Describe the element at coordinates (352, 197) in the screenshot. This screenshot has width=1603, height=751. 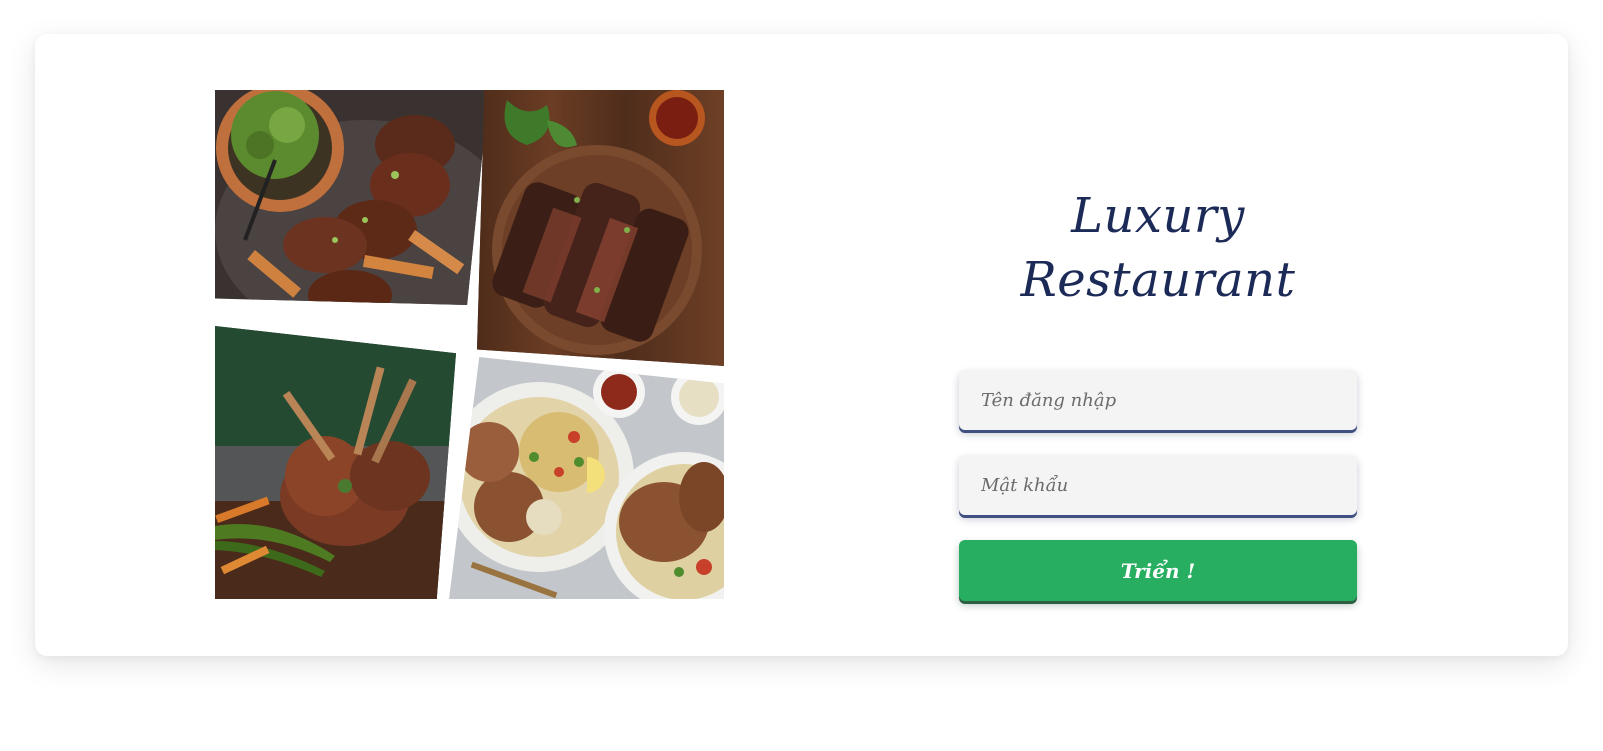
I see `lamb-shanks-photo` at that location.